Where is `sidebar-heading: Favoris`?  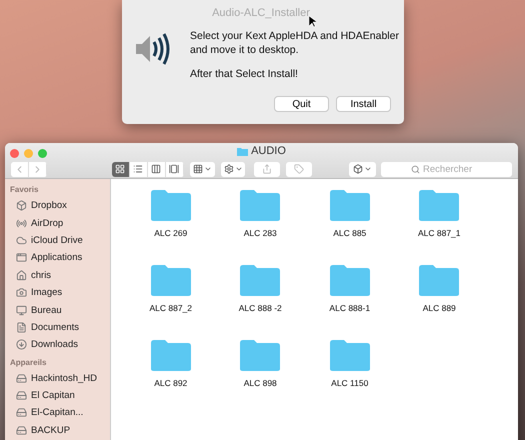 sidebar-heading: Favoris is located at coordinates (25, 189).